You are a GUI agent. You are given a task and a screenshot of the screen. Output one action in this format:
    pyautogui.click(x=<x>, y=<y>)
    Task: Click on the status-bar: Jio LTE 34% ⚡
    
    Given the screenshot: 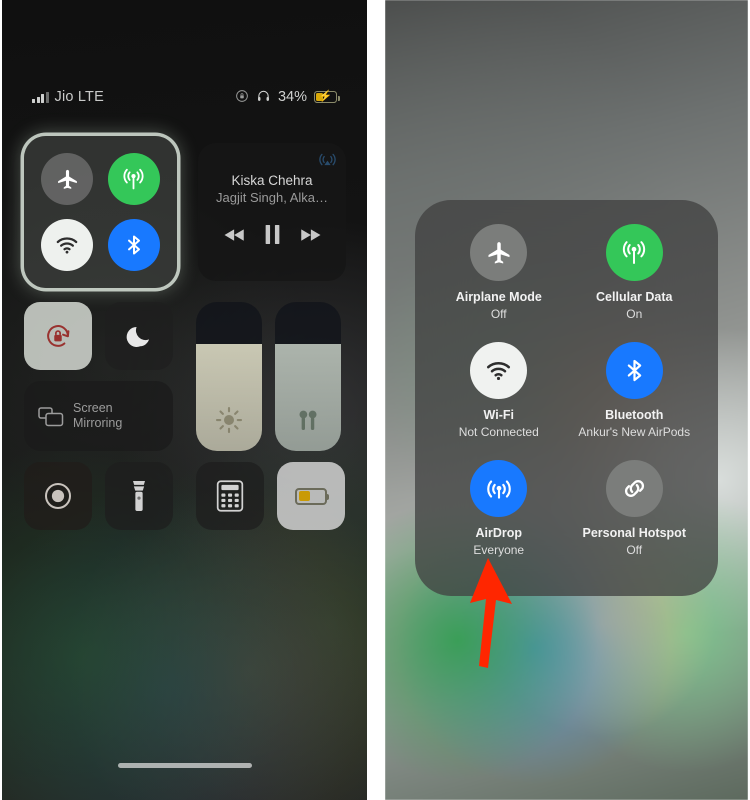 What is the action you would take?
    pyautogui.click(x=184, y=97)
    